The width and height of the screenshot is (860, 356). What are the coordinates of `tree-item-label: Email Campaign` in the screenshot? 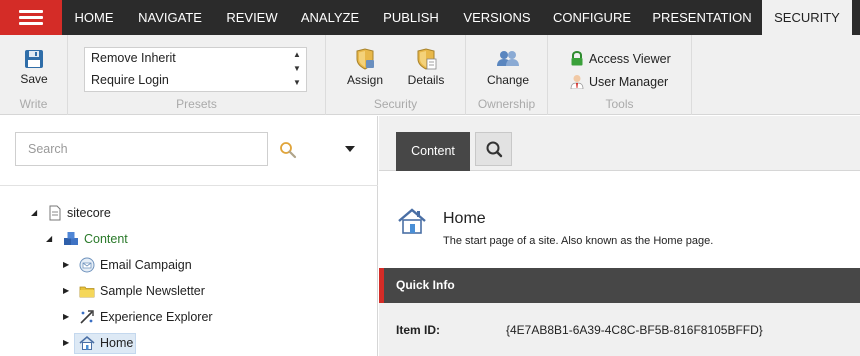 It's located at (146, 265).